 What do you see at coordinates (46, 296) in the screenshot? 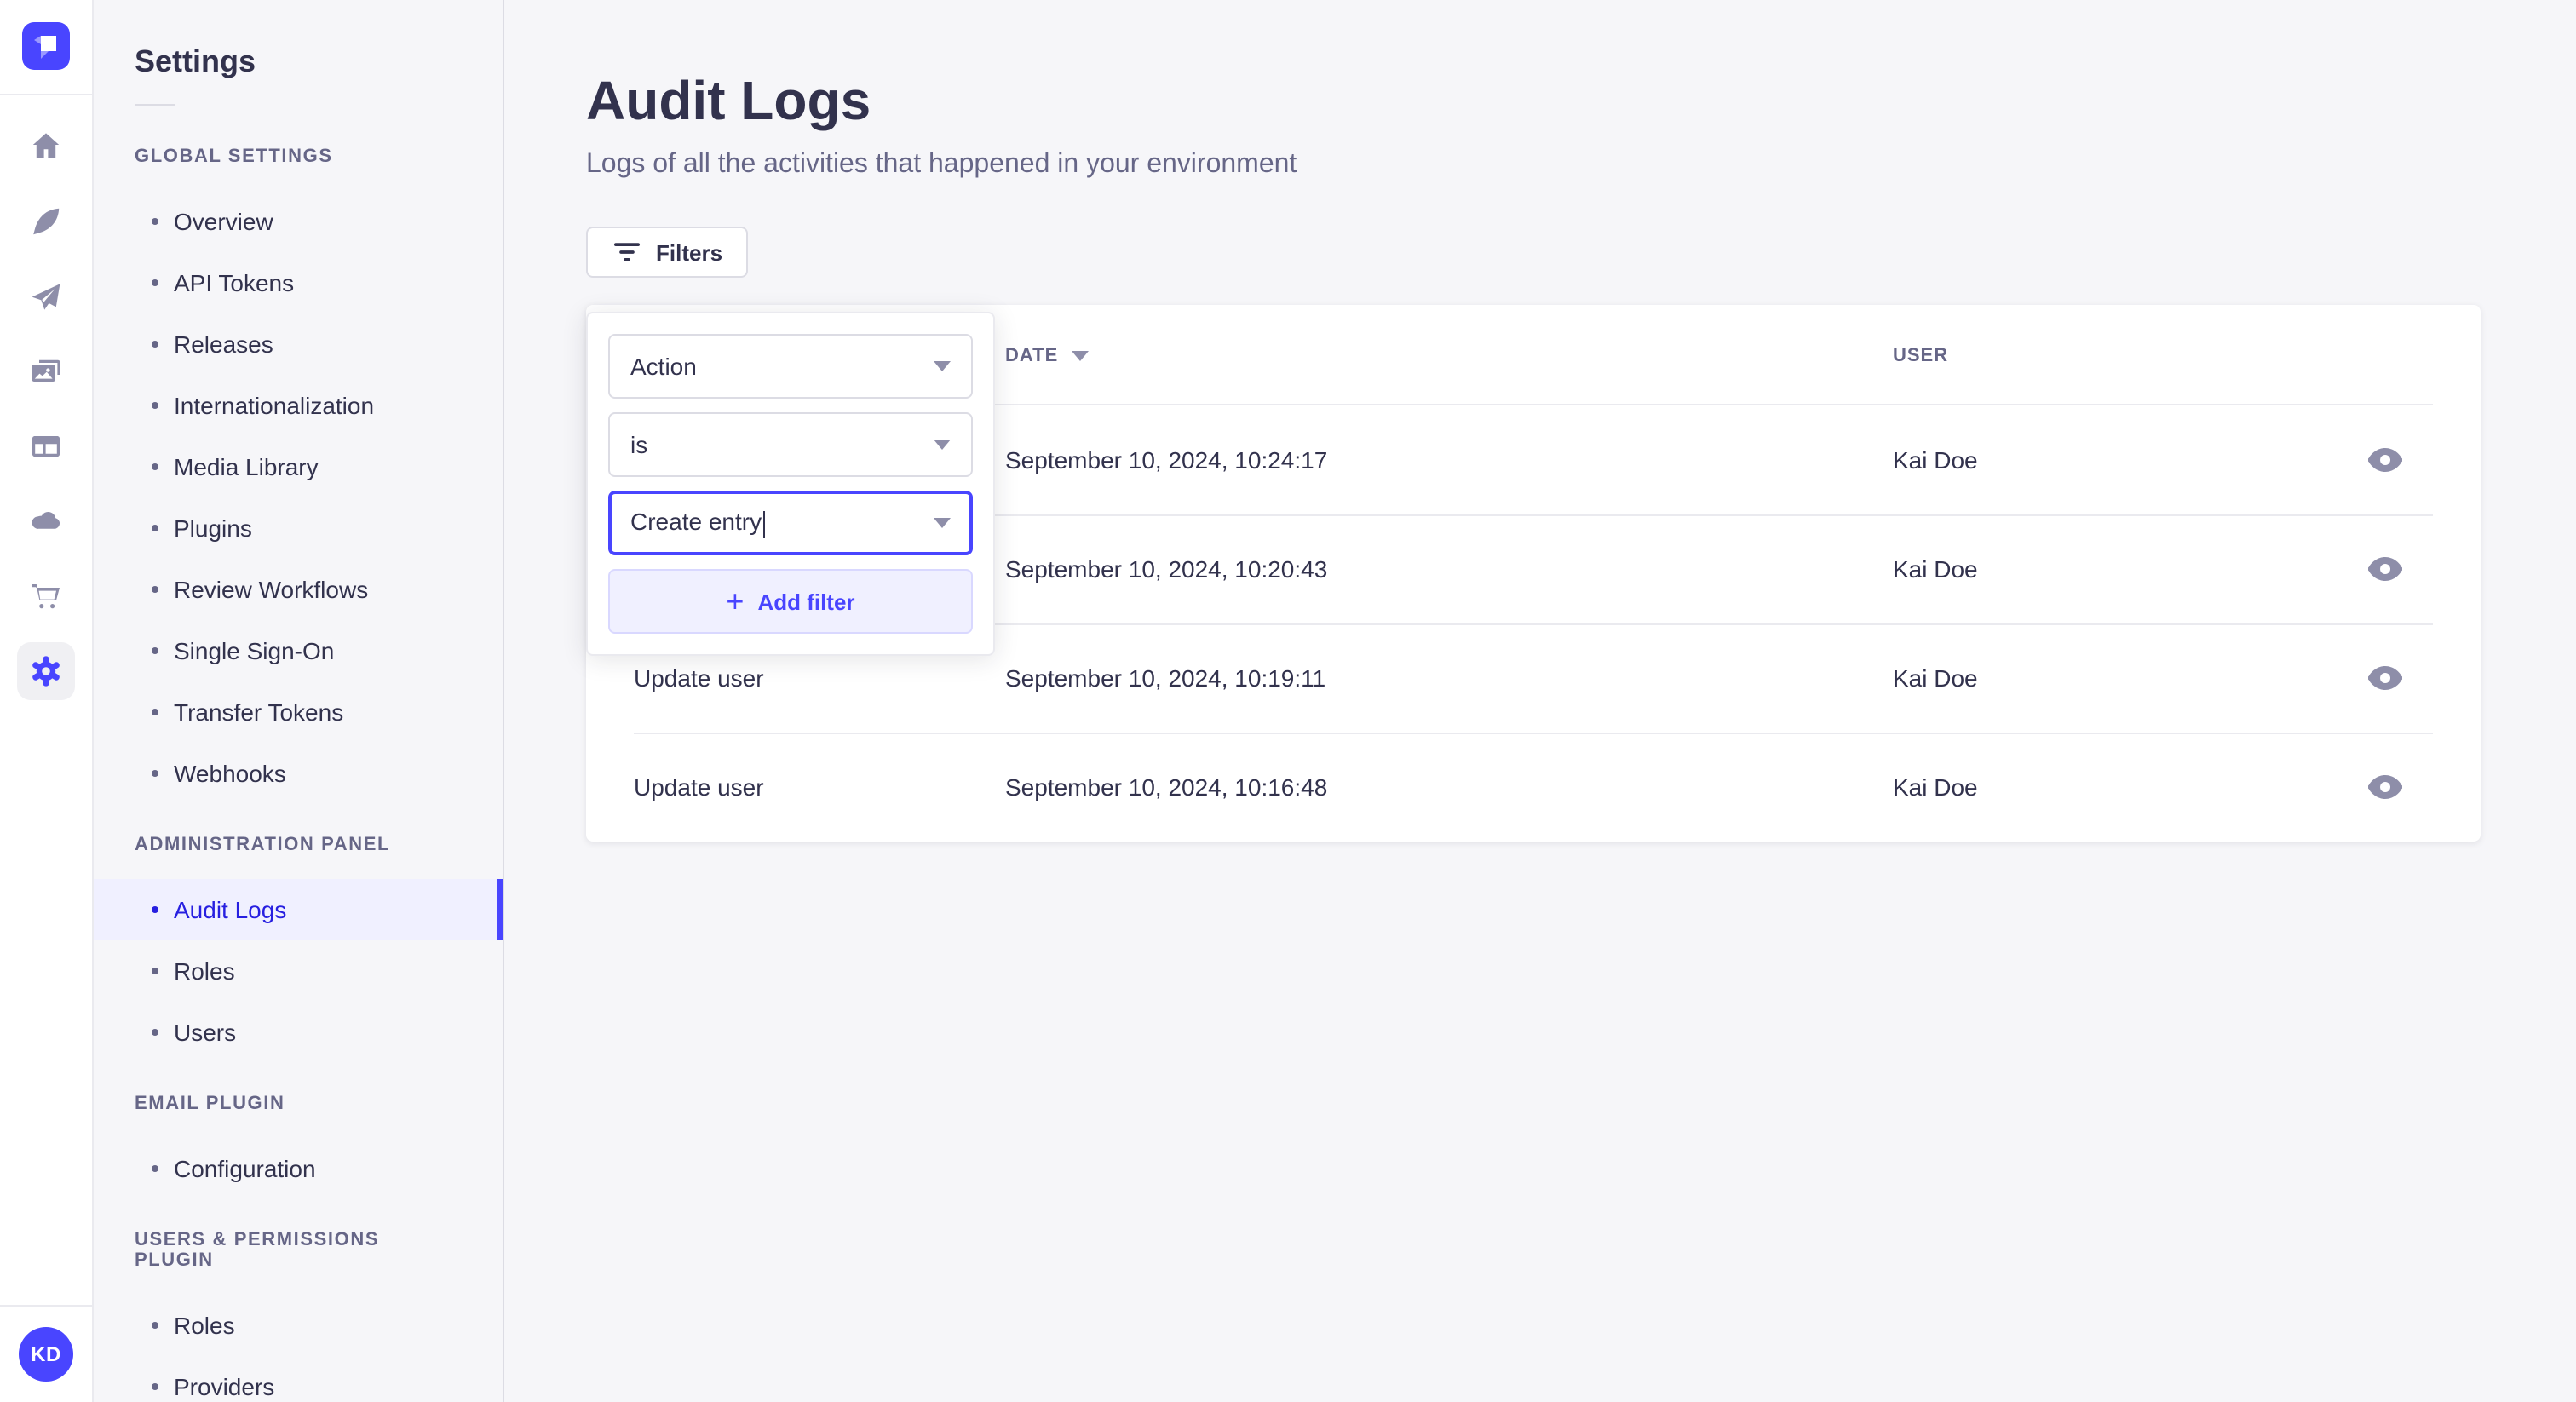
I see `releases-plane-icon` at bounding box center [46, 296].